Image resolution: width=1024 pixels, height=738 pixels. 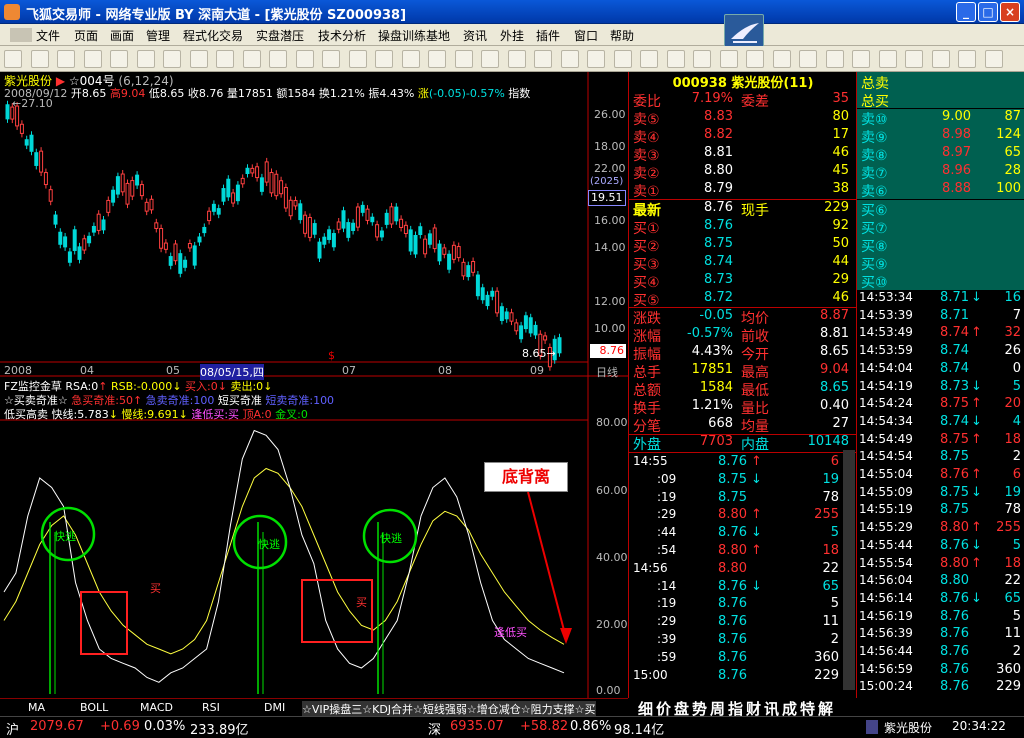 I want to click on menu-item-news: 资讯, so click(x=475, y=35).